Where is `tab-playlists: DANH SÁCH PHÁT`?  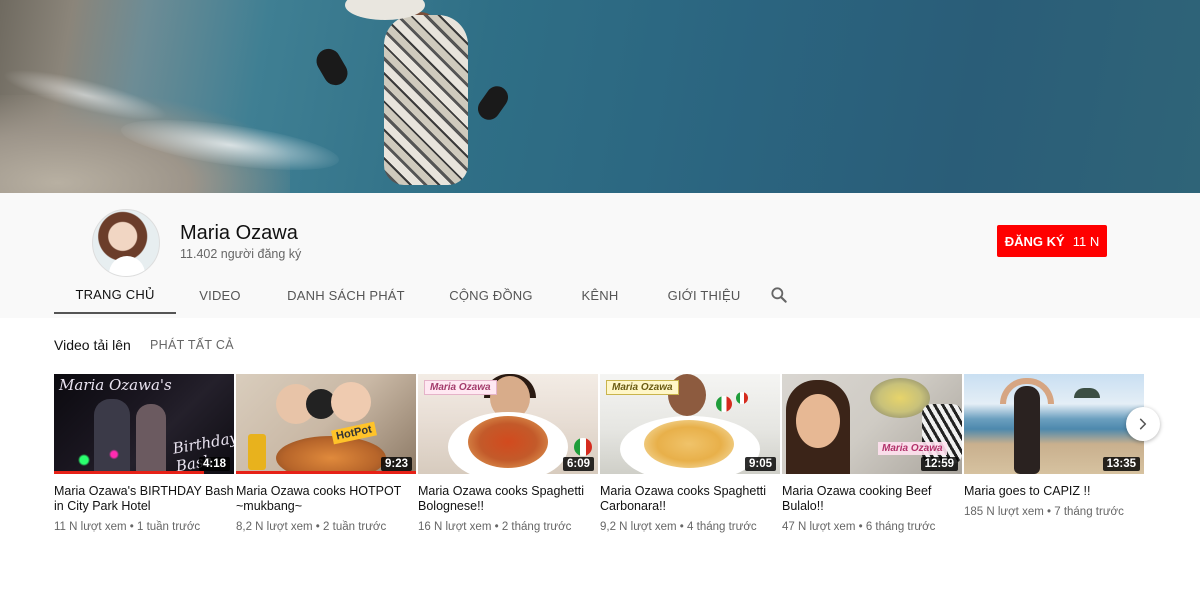
tab-playlists: DANH SÁCH PHÁT is located at coordinates (346, 295).